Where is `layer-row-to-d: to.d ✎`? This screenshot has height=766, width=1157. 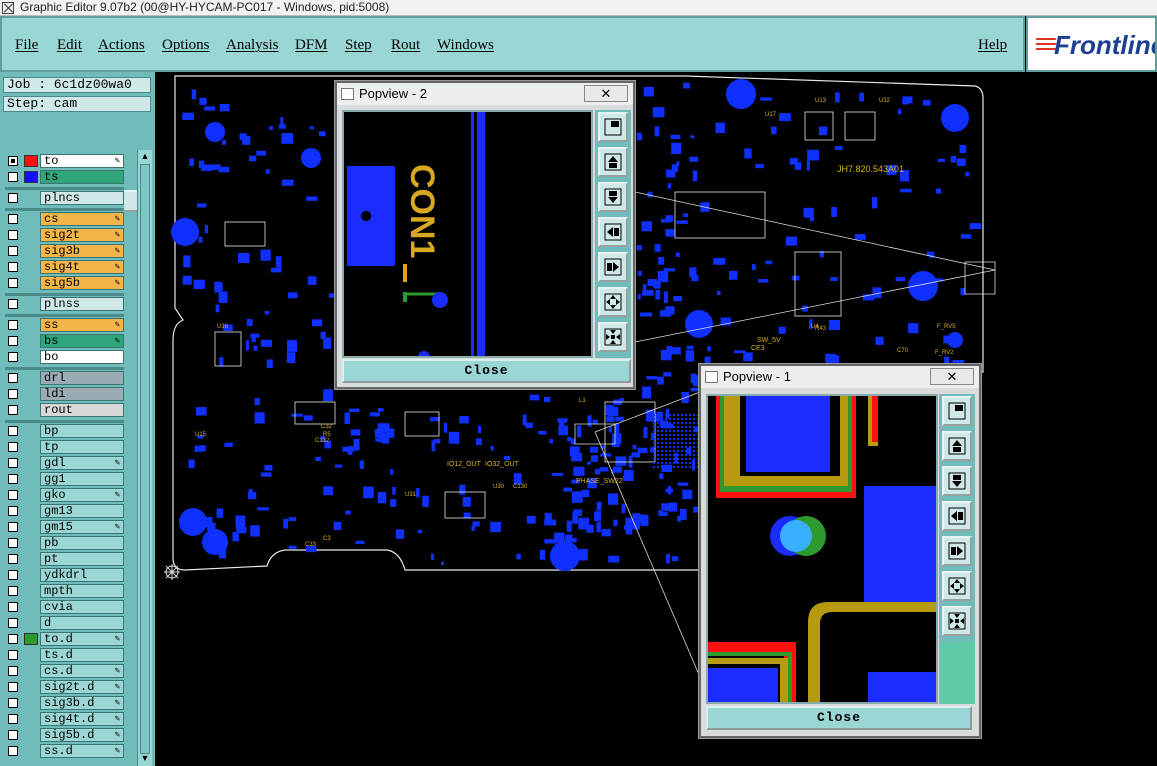
layer-row-to-d: to.d ✎ is located at coordinates (64, 639).